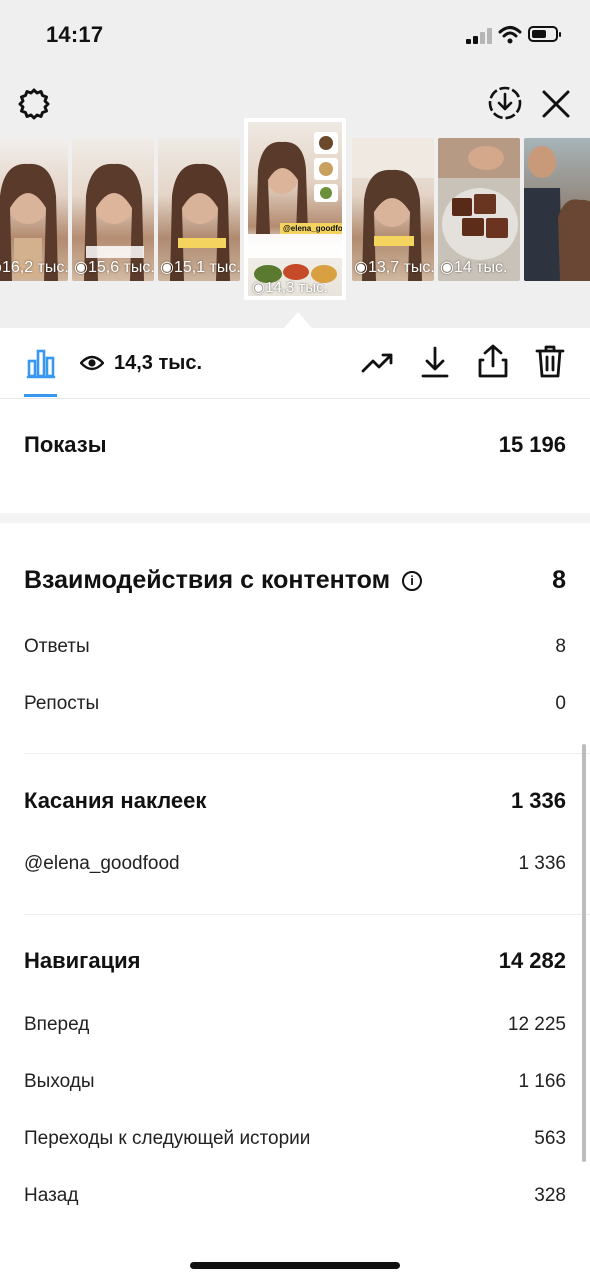 The height and width of the screenshot is (1280, 590). What do you see at coordinates (57, 1024) in the screenshot?
I see `metric-label: Вперед` at bounding box center [57, 1024].